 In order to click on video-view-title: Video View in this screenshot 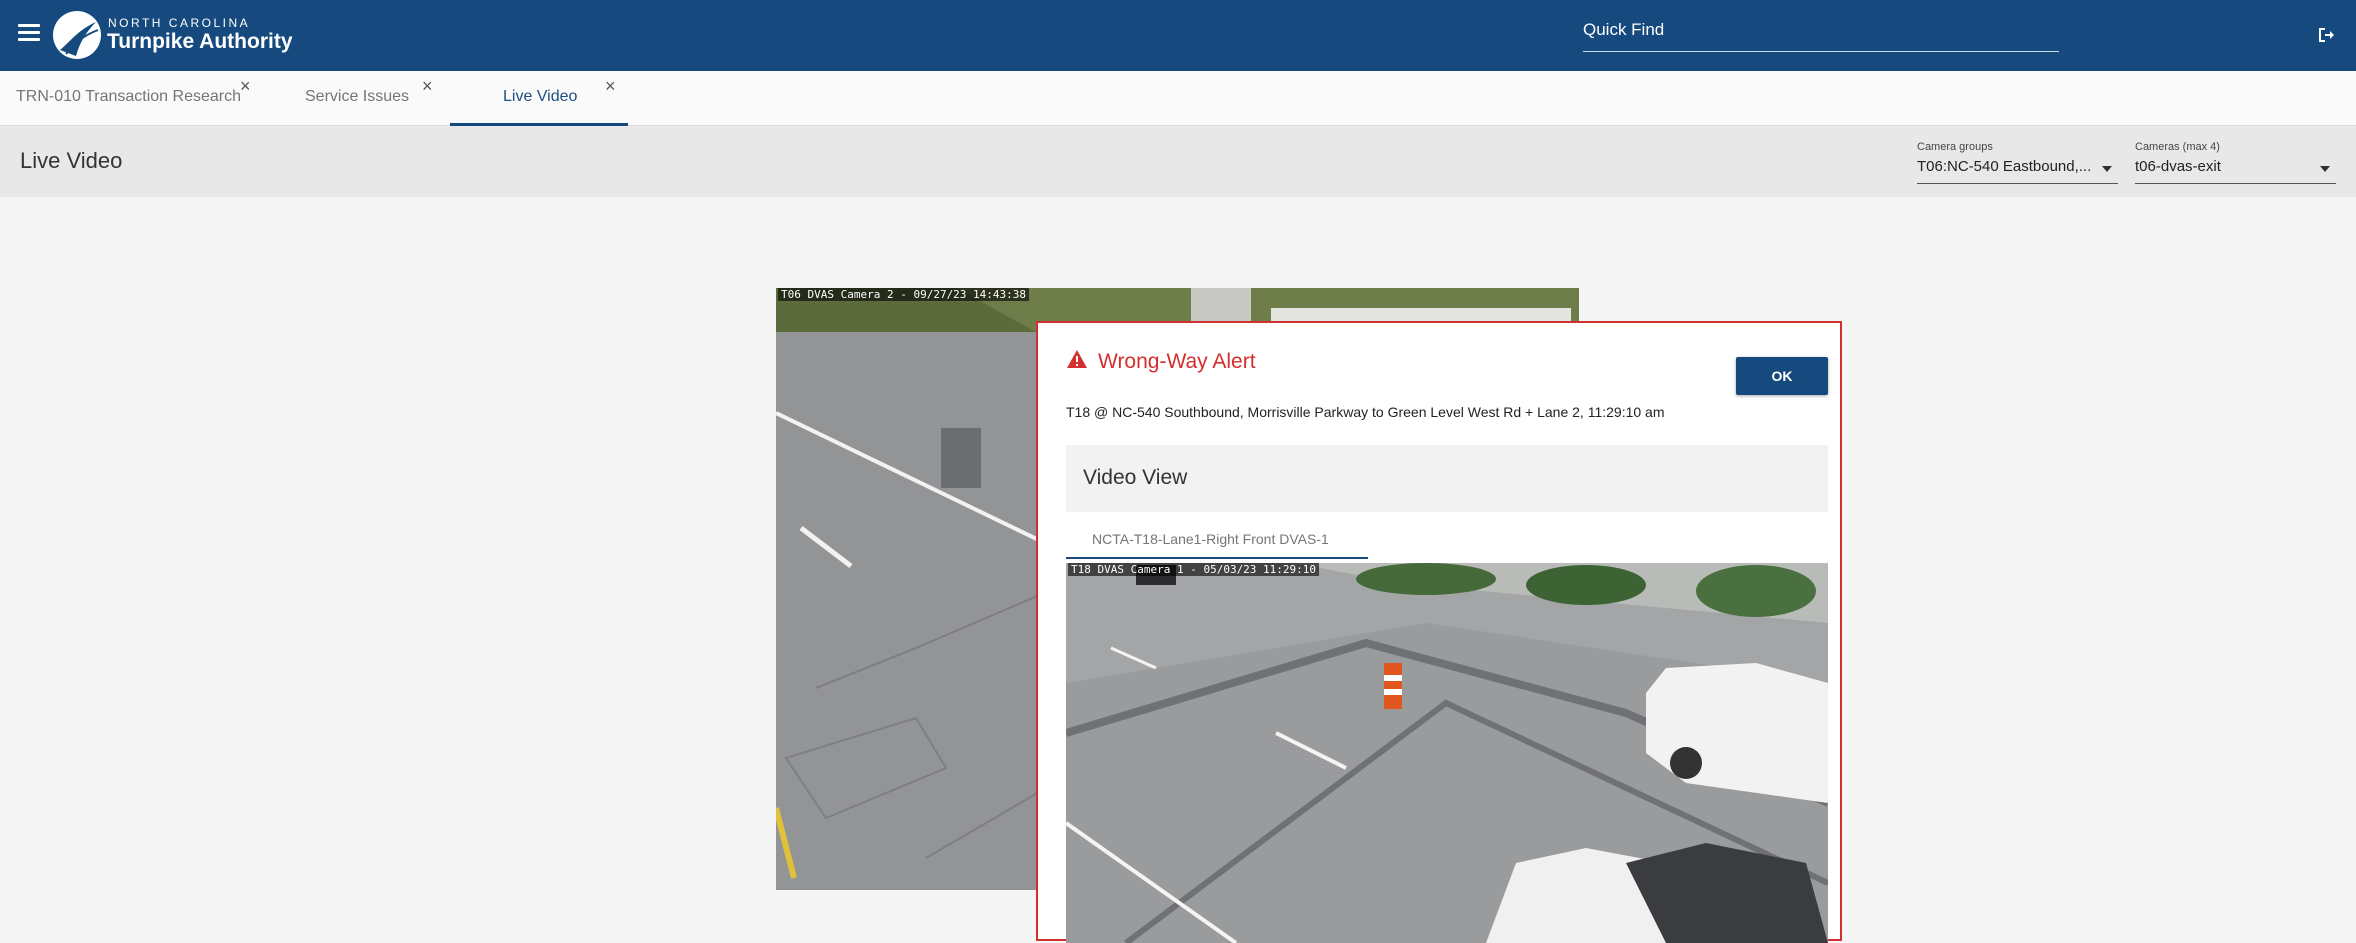, I will do `click(1135, 477)`.